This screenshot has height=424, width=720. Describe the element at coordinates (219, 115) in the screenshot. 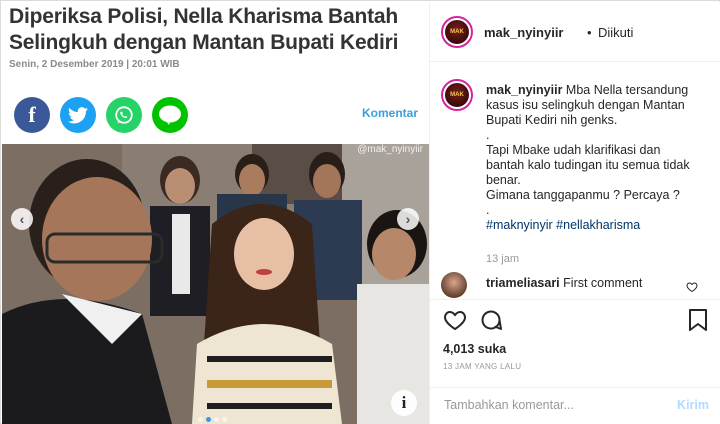

I see `share-buttons: f Komentar` at that location.